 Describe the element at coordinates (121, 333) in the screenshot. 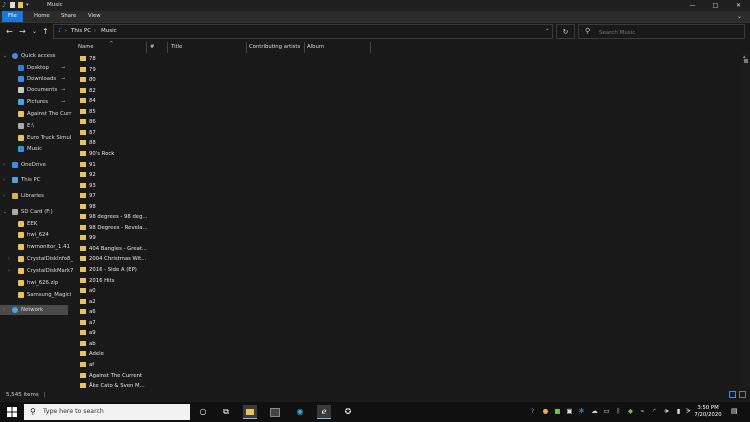

I see `file-row: a9` at that location.